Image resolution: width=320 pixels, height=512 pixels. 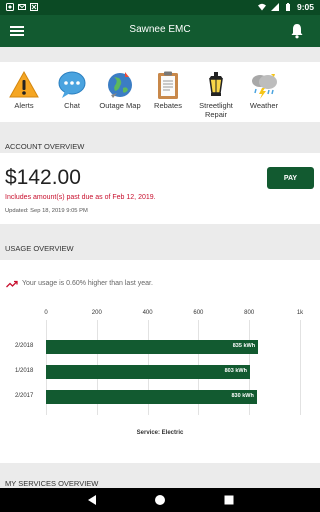 What do you see at coordinates (148, 372) in the screenshot?
I see `usage-bar: 803 kWh` at bounding box center [148, 372].